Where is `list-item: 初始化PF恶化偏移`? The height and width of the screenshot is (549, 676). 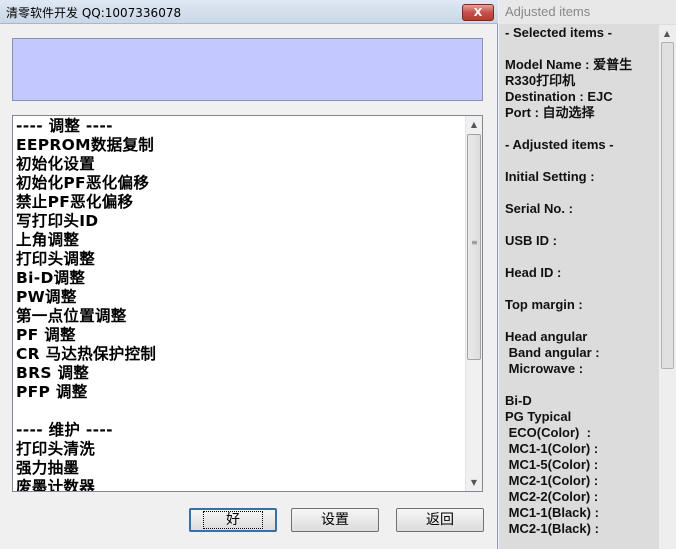 list-item: 初始化PF恶化偏移 is located at coordinates (240, 183).